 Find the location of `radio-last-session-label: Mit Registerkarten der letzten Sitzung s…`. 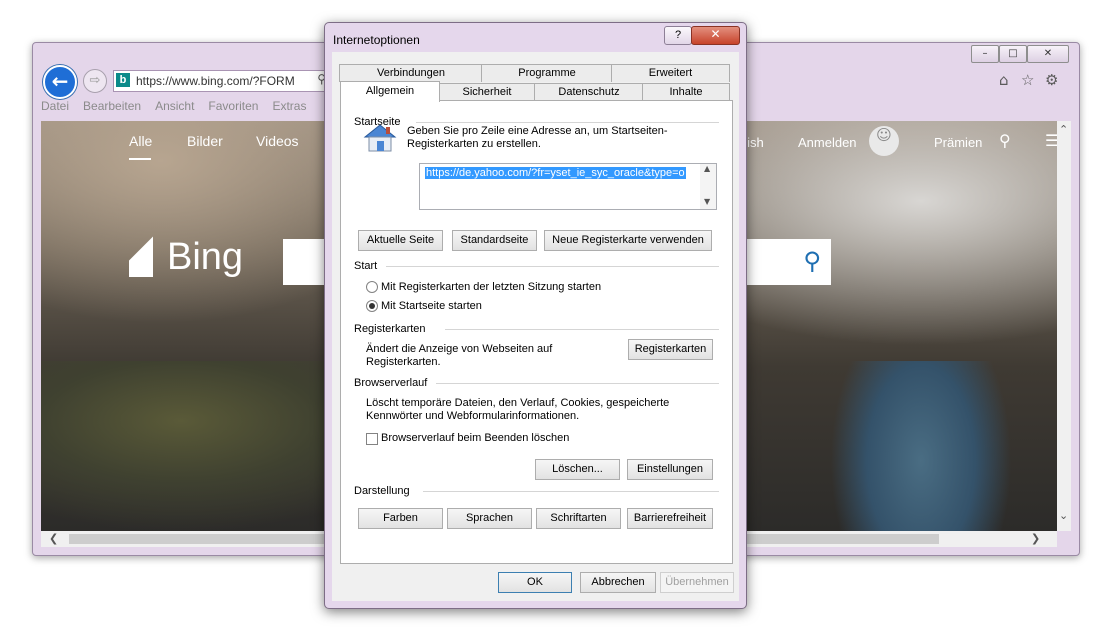

radio-last-session-label: Mit Registerkarten der letzten Sitzung s… is located at coordinates (491, 287).